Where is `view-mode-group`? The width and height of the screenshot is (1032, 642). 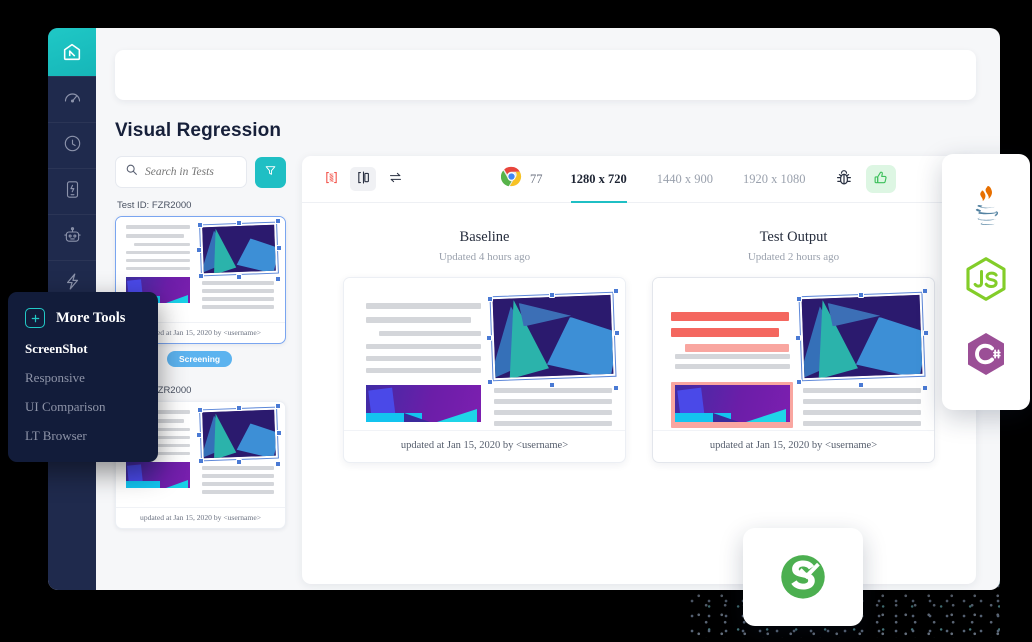 view-mode-group is located at coordinates (363, 179).